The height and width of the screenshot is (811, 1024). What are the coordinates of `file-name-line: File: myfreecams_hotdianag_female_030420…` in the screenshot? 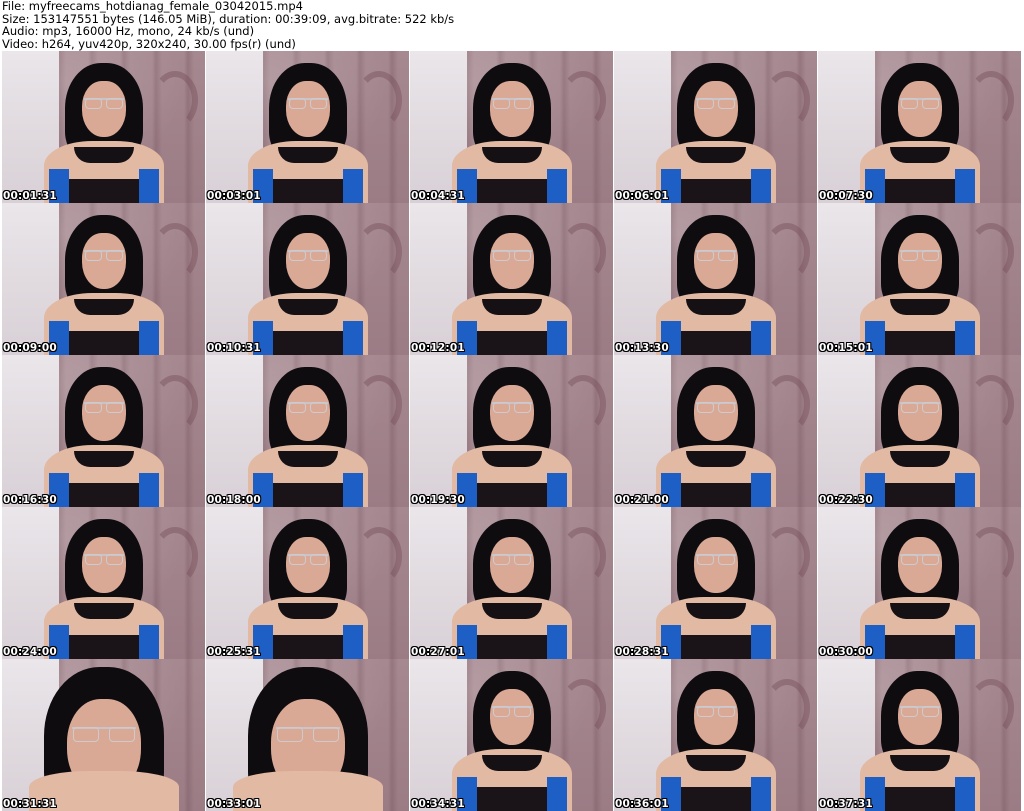 It's located at (152, 6).